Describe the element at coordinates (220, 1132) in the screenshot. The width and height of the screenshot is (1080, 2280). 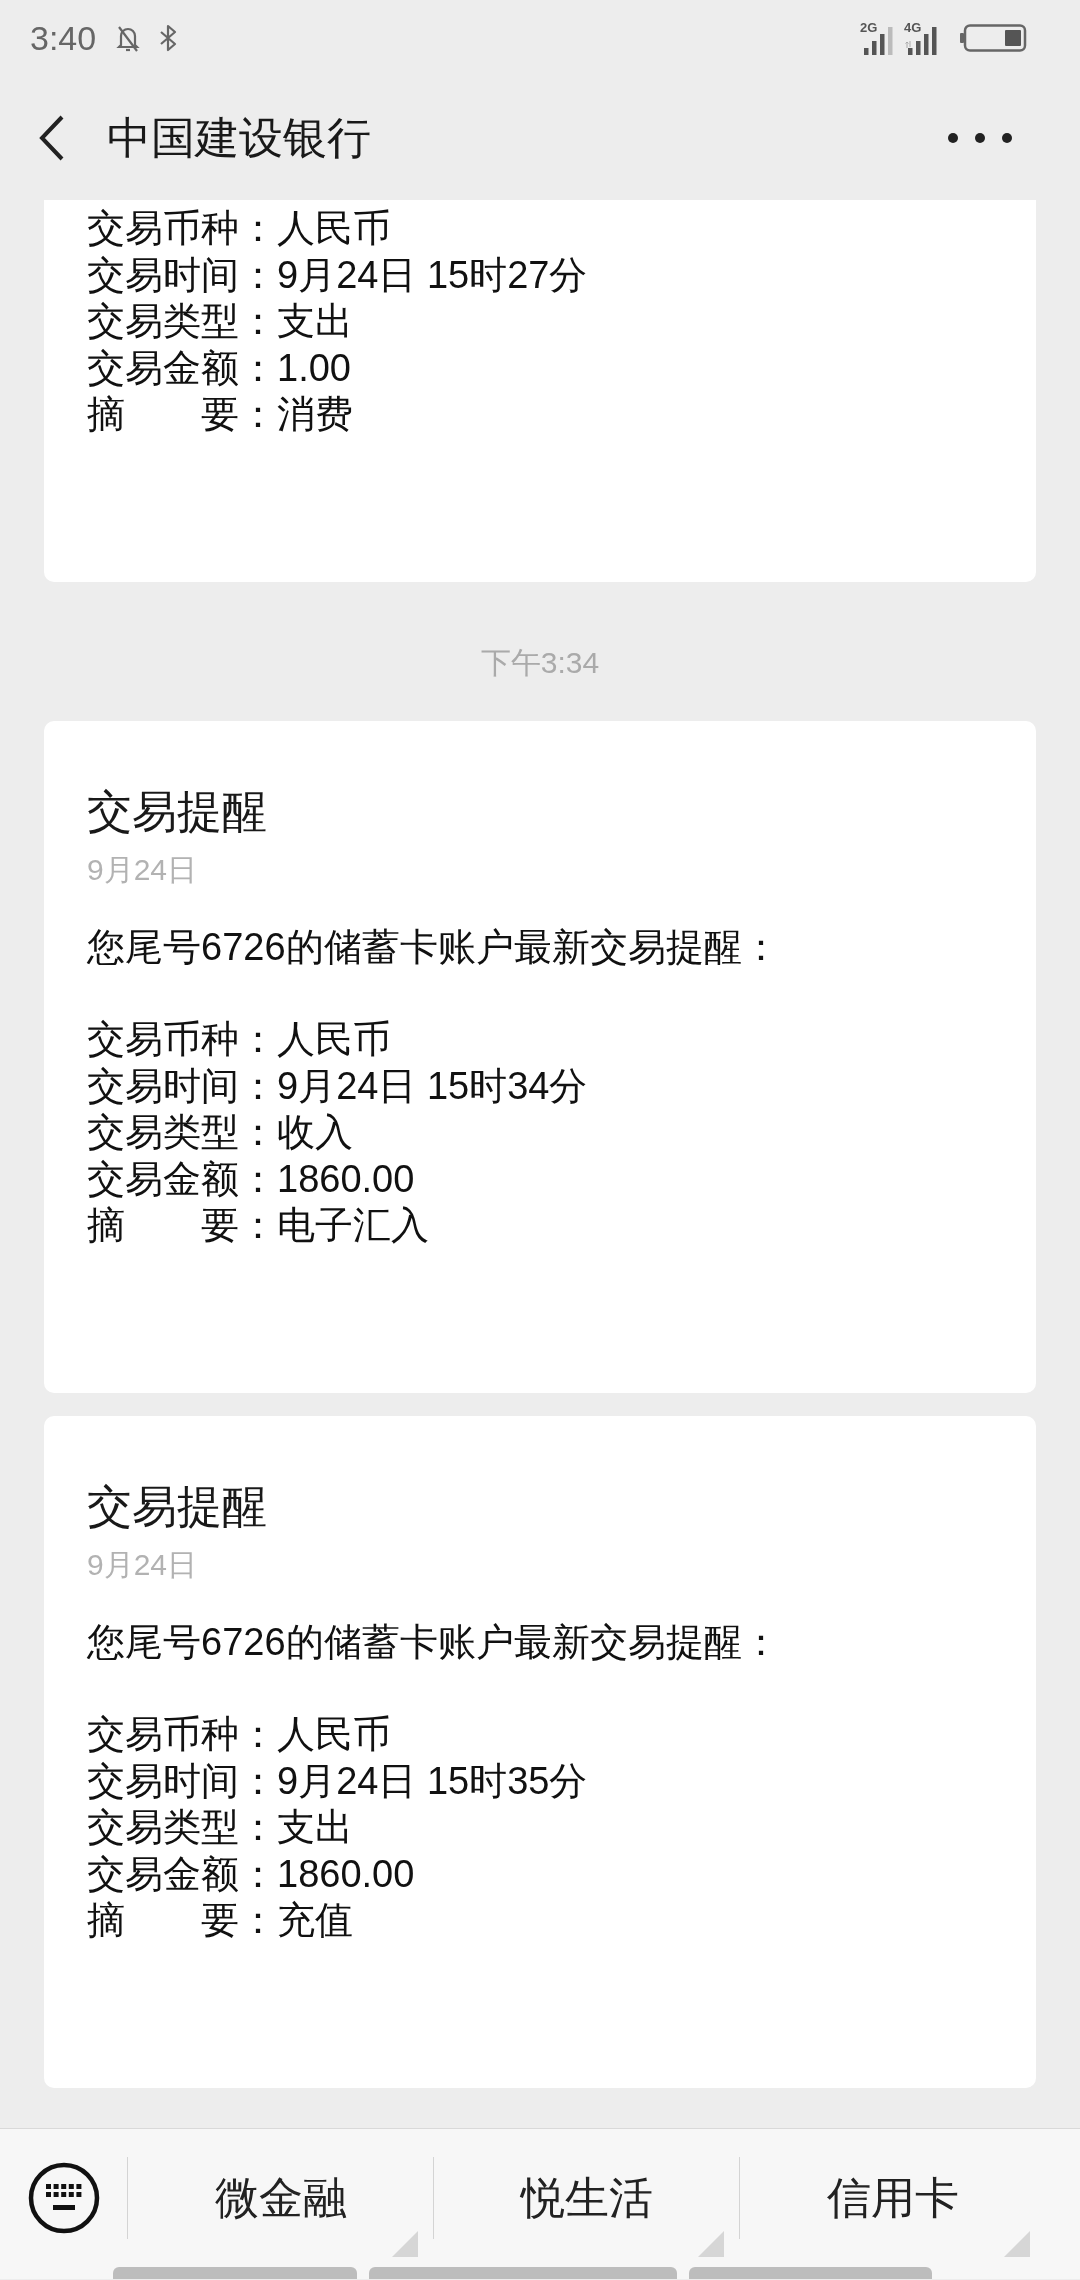
I see `detail-line: 交易类型：收入` at that location.